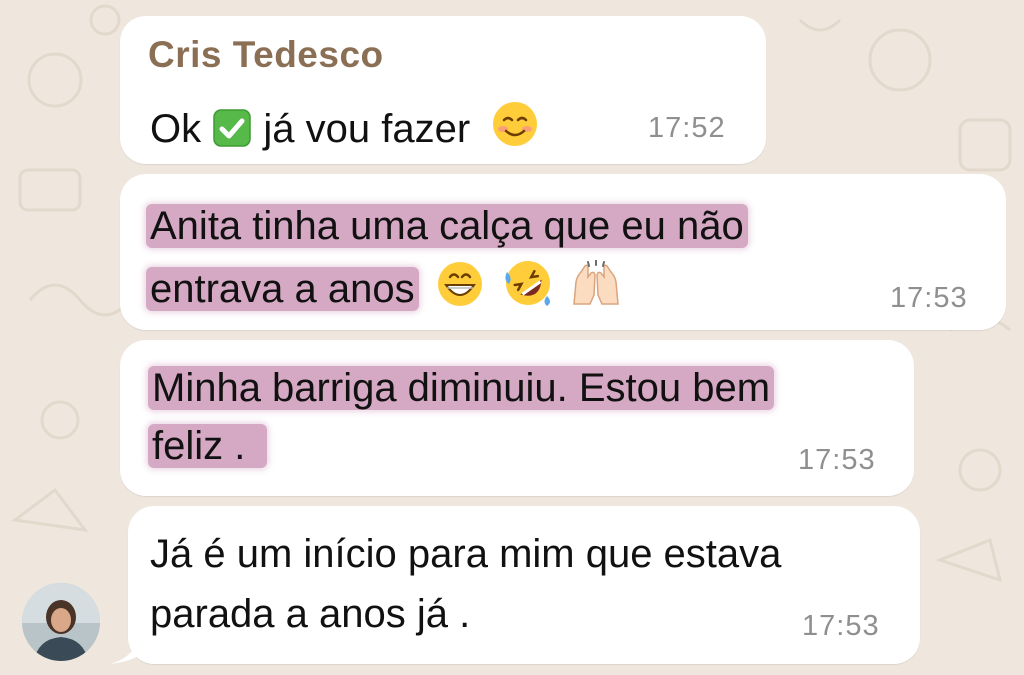  Describe the element at coordinates (232, 134) in the screenshot. I see `check-mark-button-icon` at that location.